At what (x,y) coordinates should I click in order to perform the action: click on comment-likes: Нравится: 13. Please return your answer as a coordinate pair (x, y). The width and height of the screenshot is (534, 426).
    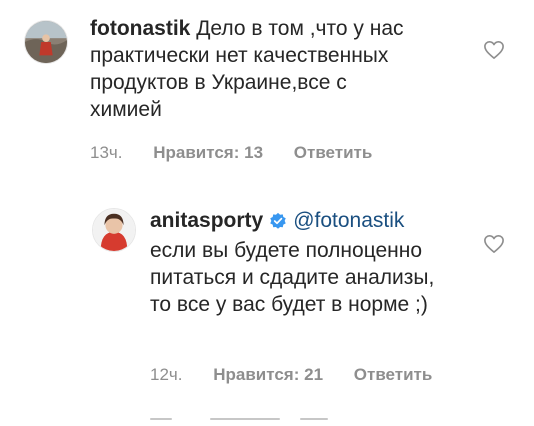
    Looking at the image, I should click on (208, 153).